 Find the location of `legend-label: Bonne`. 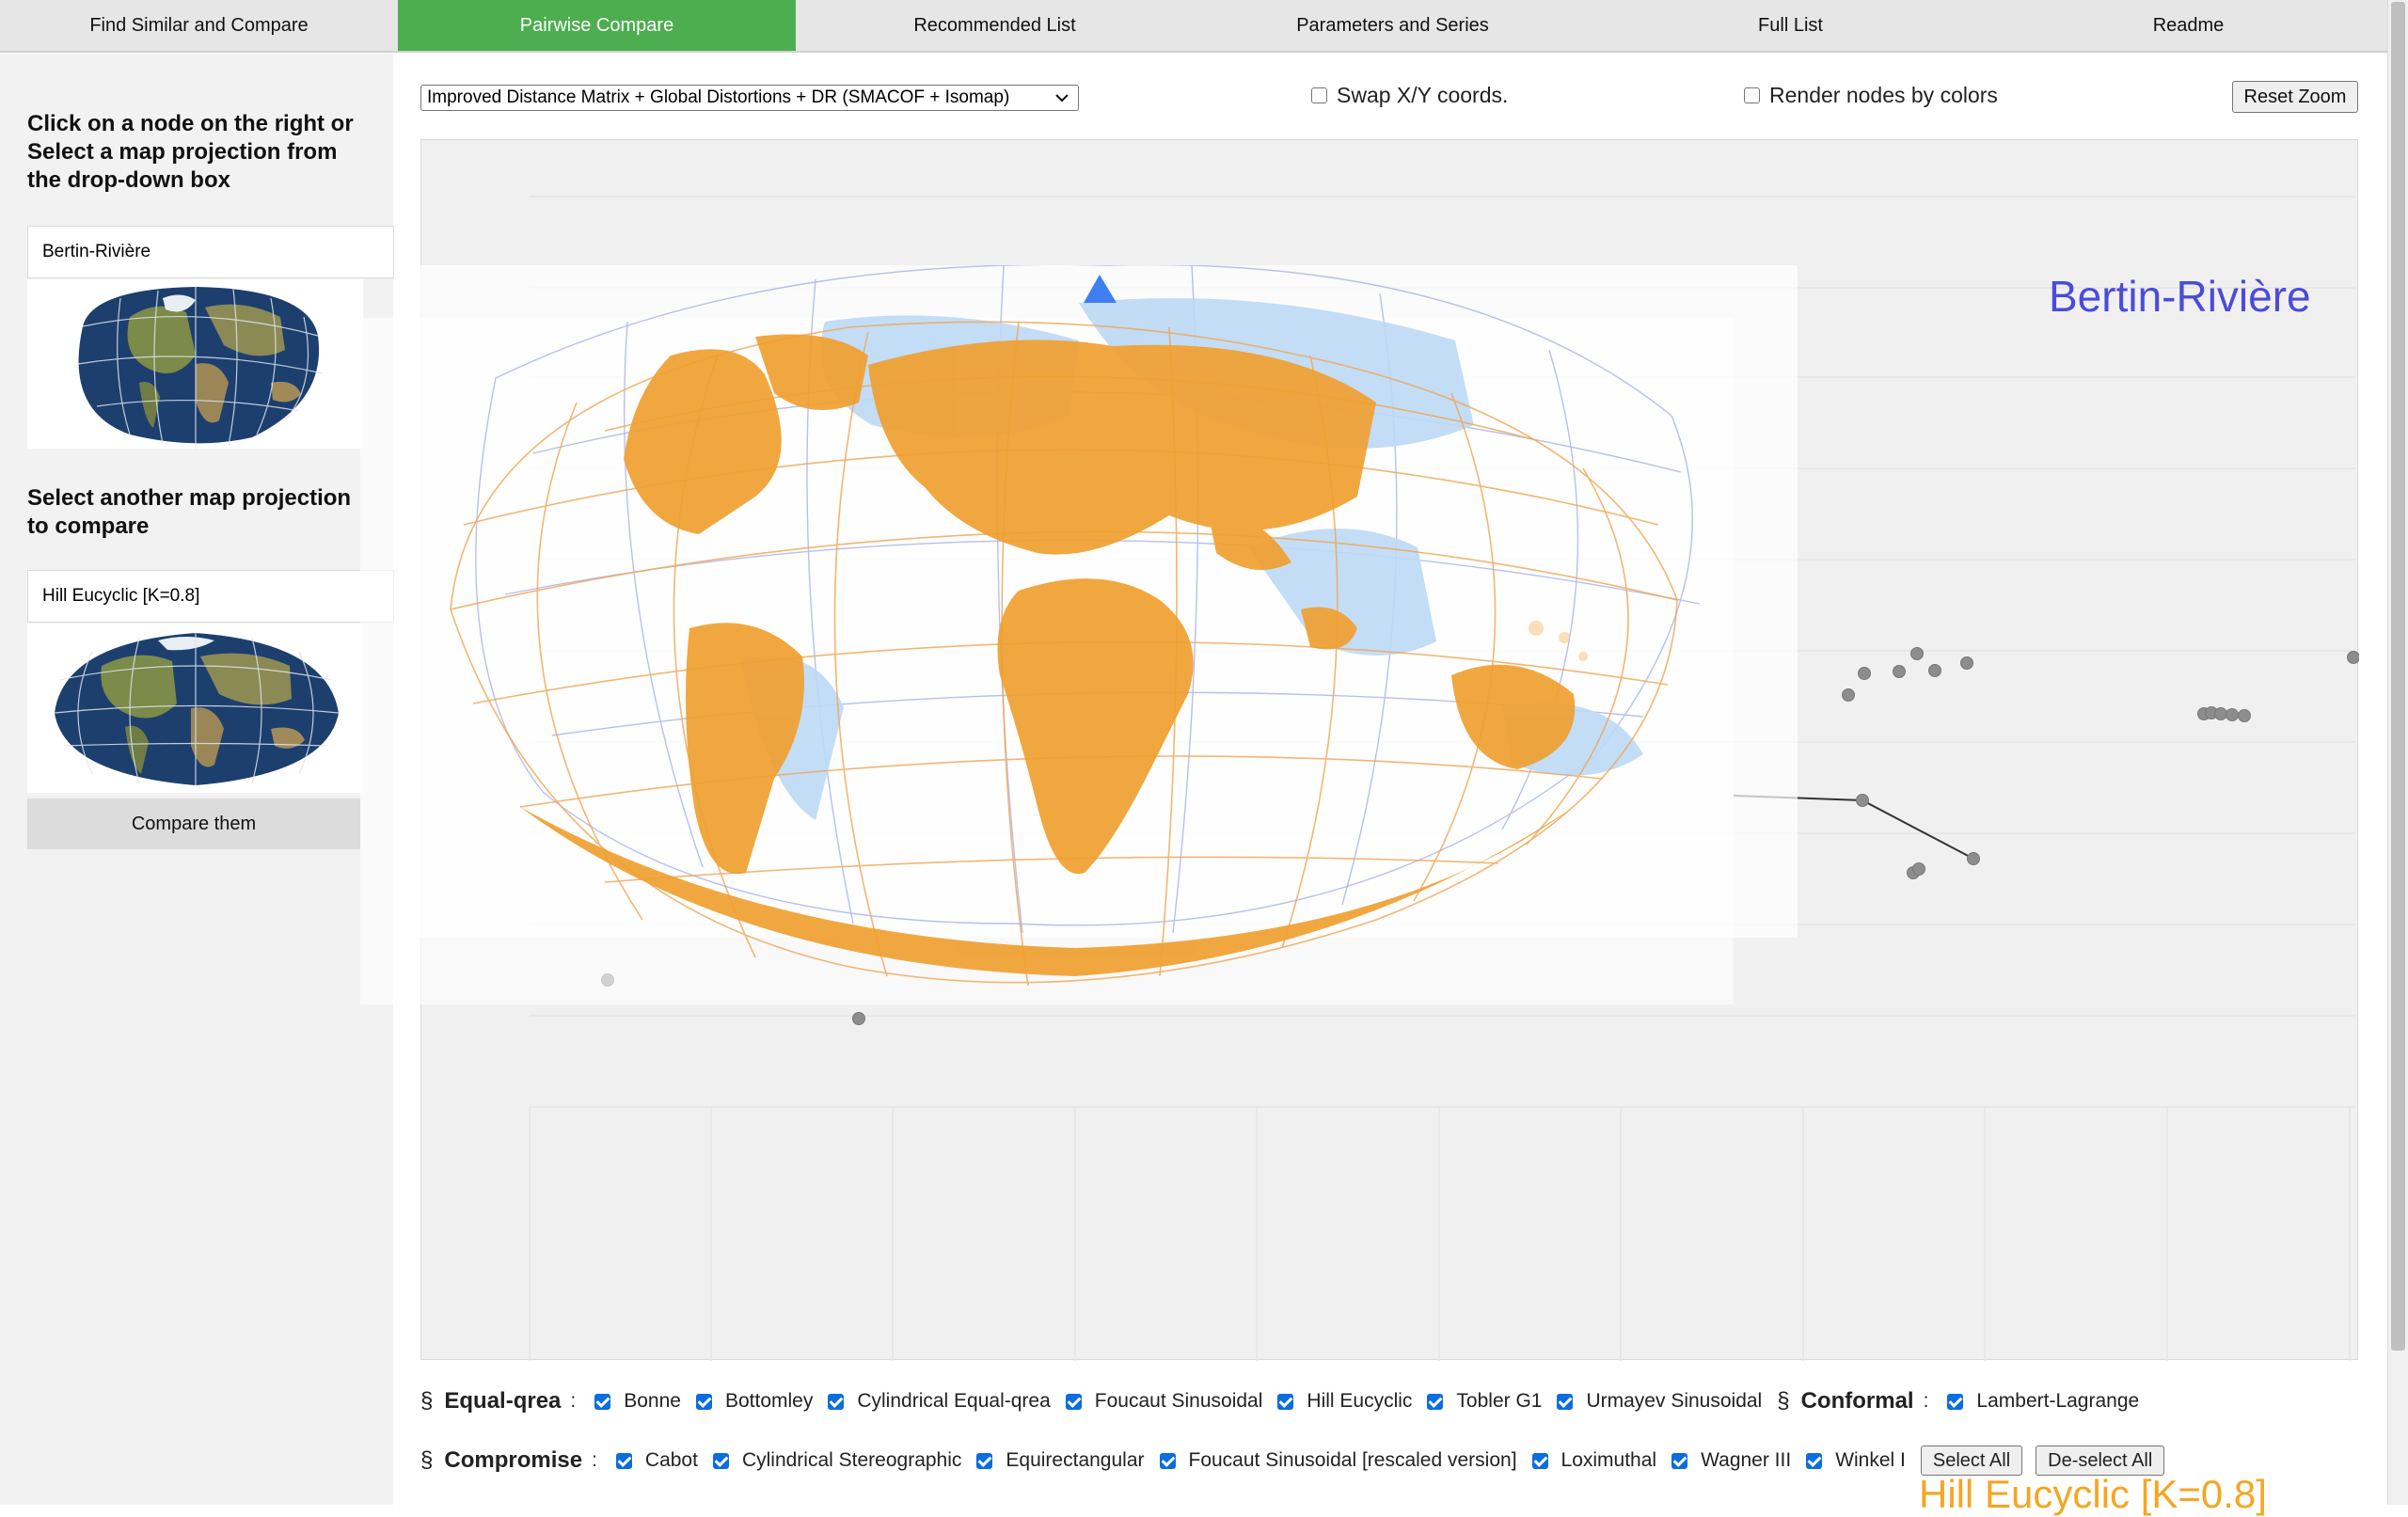

legend-label: Bonne is located at coordinates (653, 1401).